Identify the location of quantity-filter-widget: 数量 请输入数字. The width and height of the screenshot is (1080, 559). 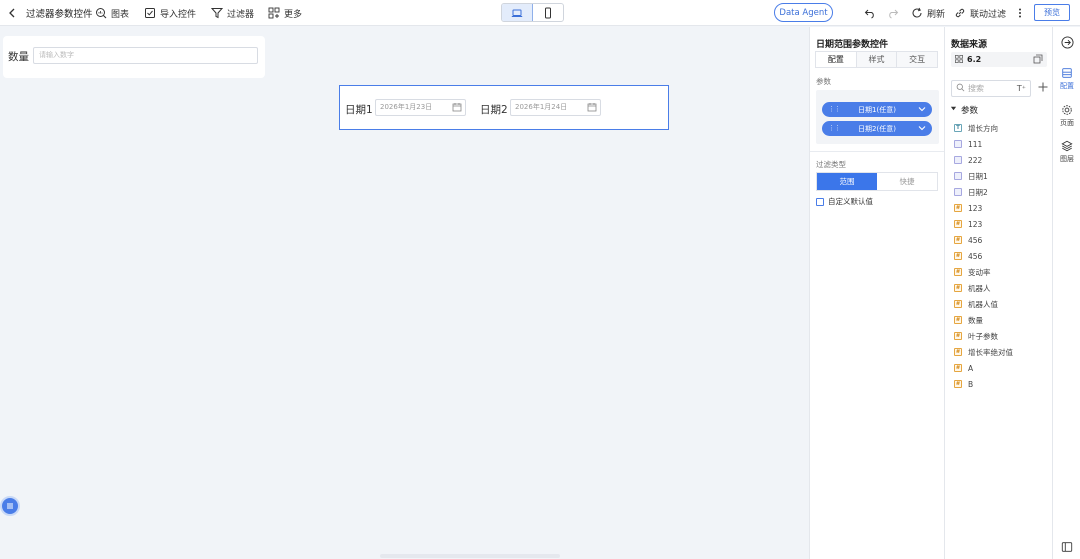
(134, 57).